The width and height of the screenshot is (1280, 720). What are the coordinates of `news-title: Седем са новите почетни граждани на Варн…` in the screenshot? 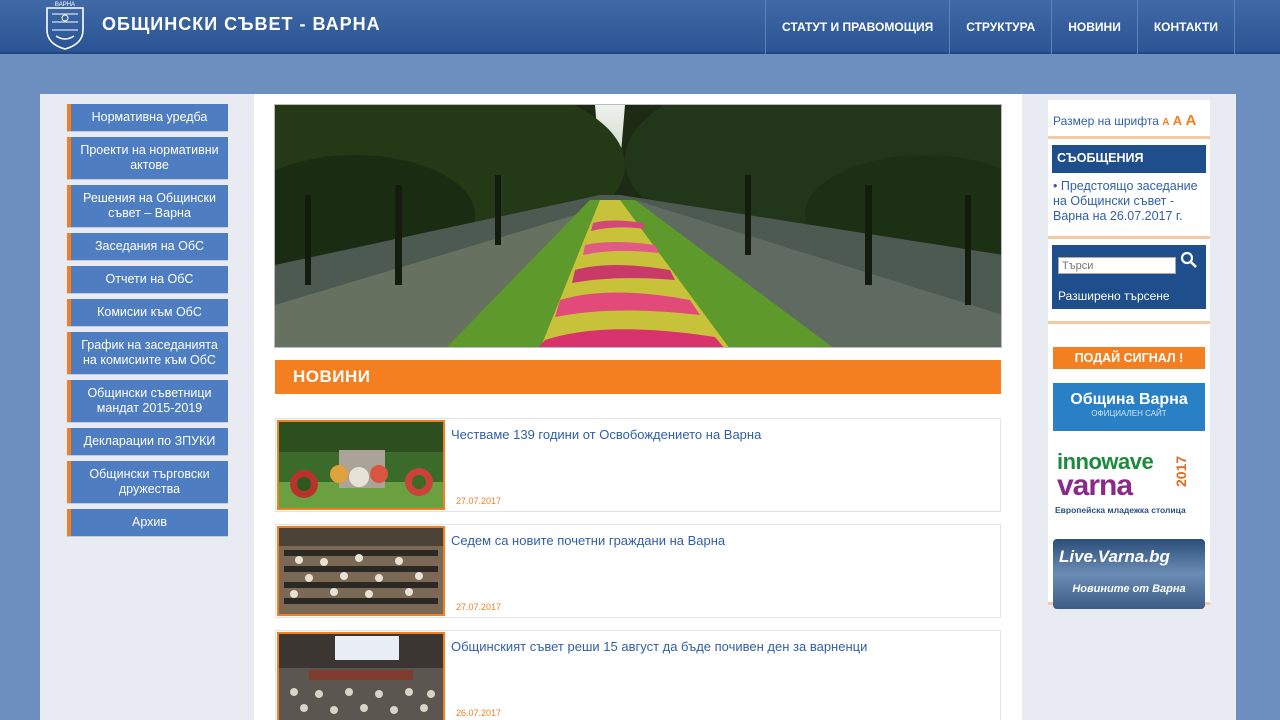 It's located at (588, 540).